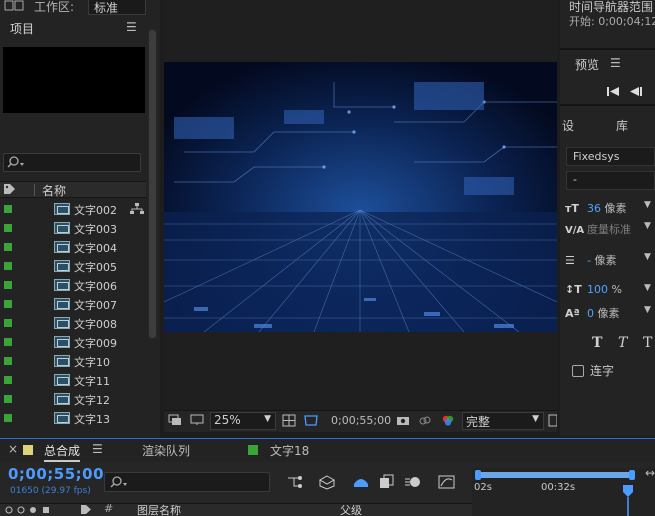 The width and height of the screenshot is (655, 516). I want to click on list-item: 文字002, so click(73, 209).